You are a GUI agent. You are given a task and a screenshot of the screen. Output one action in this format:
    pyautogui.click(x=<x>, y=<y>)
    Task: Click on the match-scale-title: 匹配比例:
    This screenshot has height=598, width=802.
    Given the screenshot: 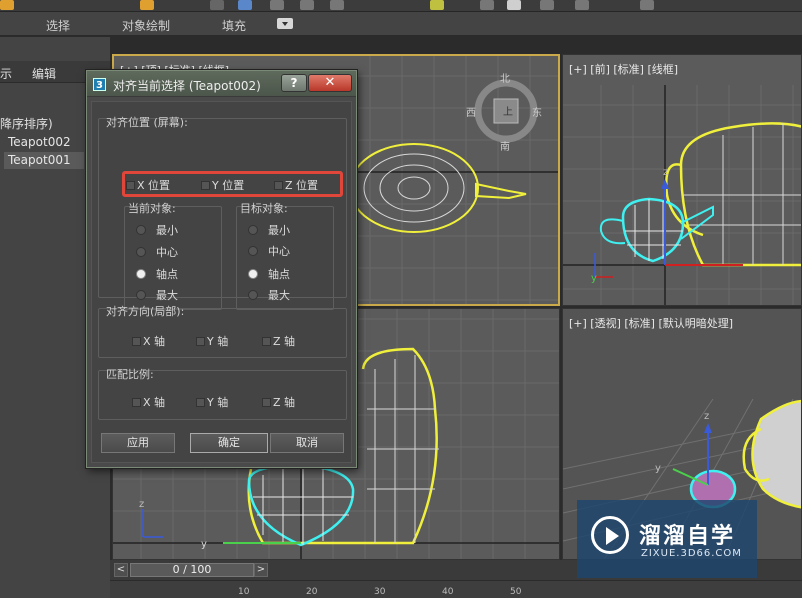 What is the action you would take?
    pyautogui.click(x=130, y=374)
    